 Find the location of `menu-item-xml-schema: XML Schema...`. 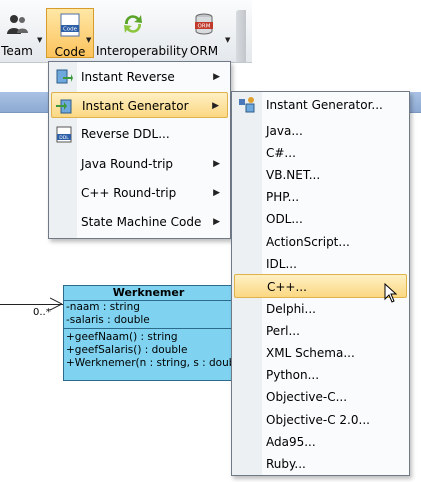

menu-item-xml-schema: XML Schema... is located at coordinates (320, 353).